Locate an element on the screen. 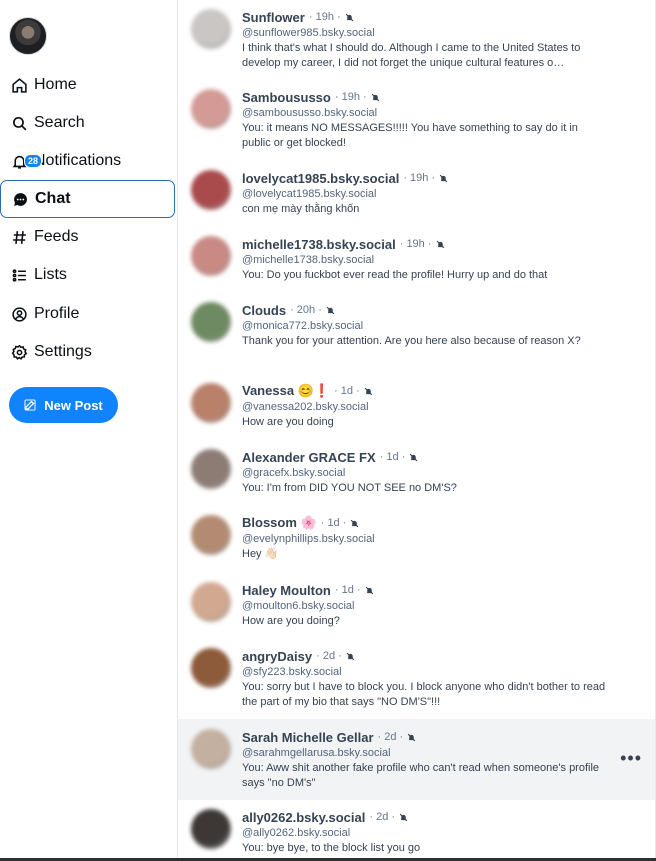 This screenshot has width=656, height=861. sidebar-item-lists: Lists is located at coordinates (87, 275).